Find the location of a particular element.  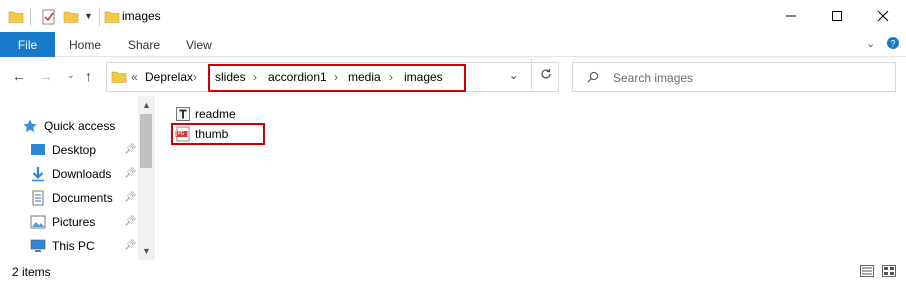

nav-item-label: This PC is located at coordinates (73, 246).